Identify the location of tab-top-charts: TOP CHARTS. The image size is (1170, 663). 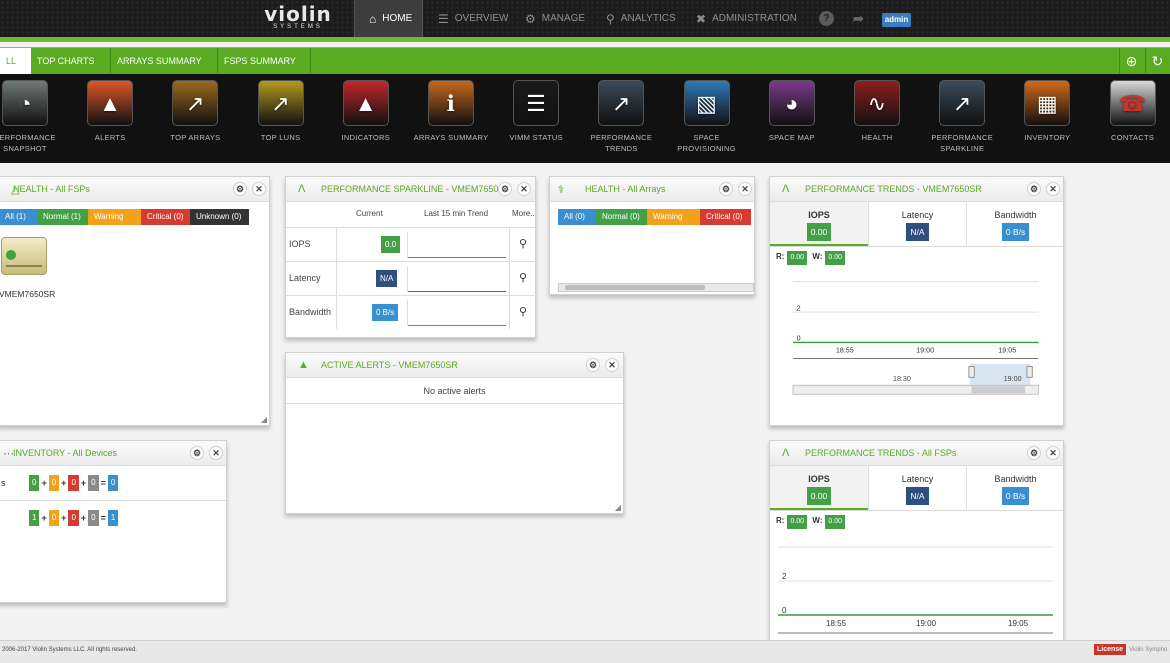
(71, 61).